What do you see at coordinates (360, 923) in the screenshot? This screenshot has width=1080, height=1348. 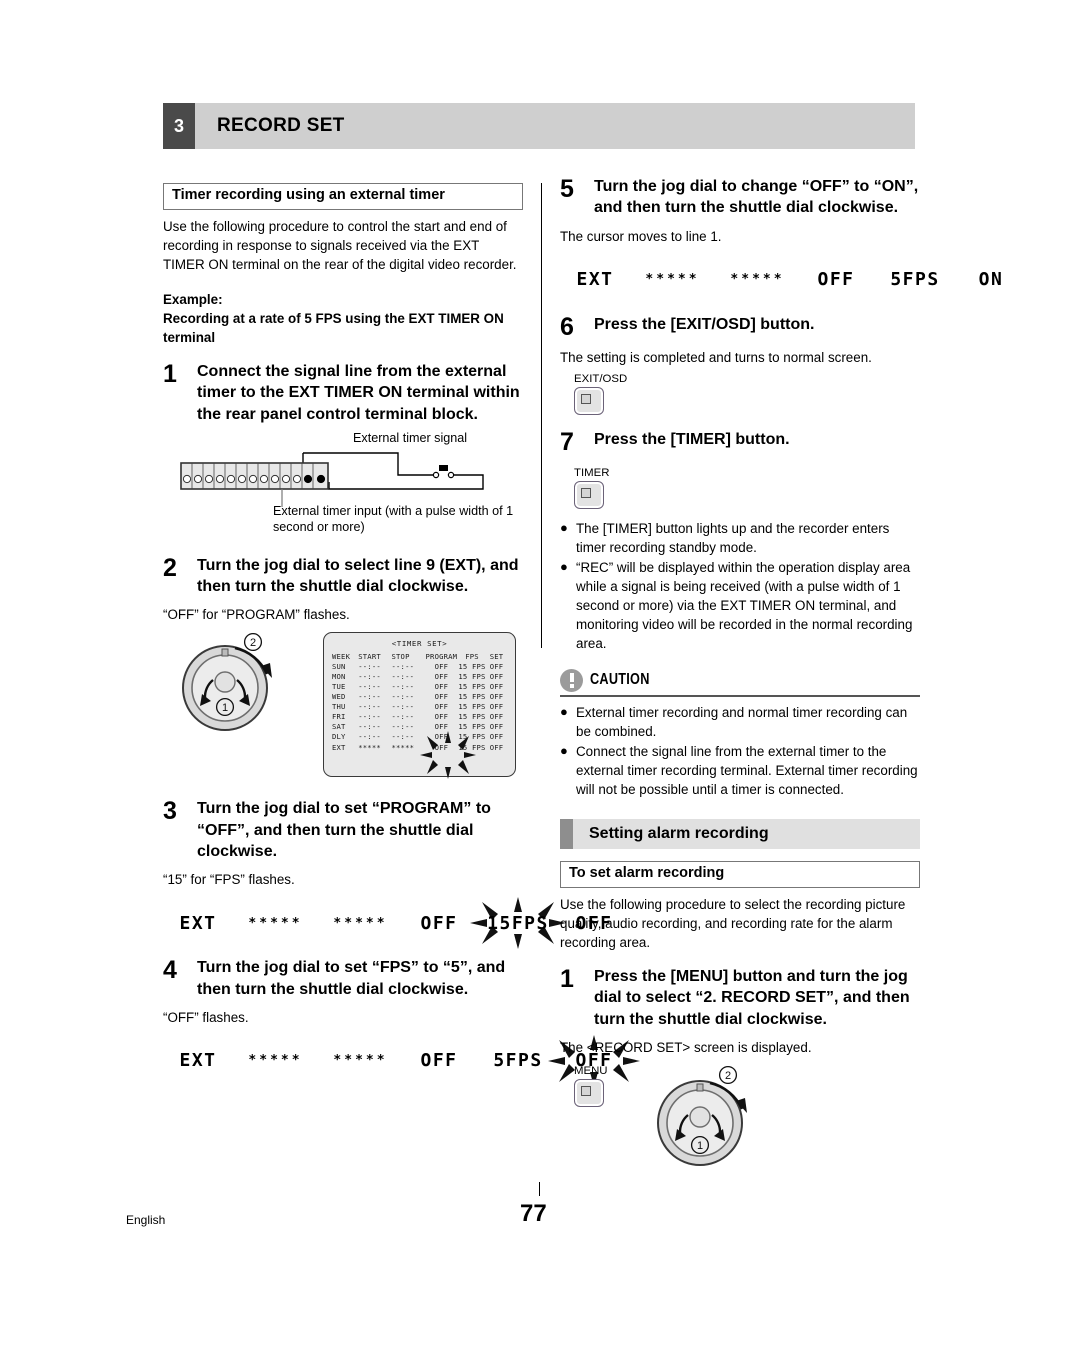 I see `lcd3-stop: *****` at bounding box center [360, 923].